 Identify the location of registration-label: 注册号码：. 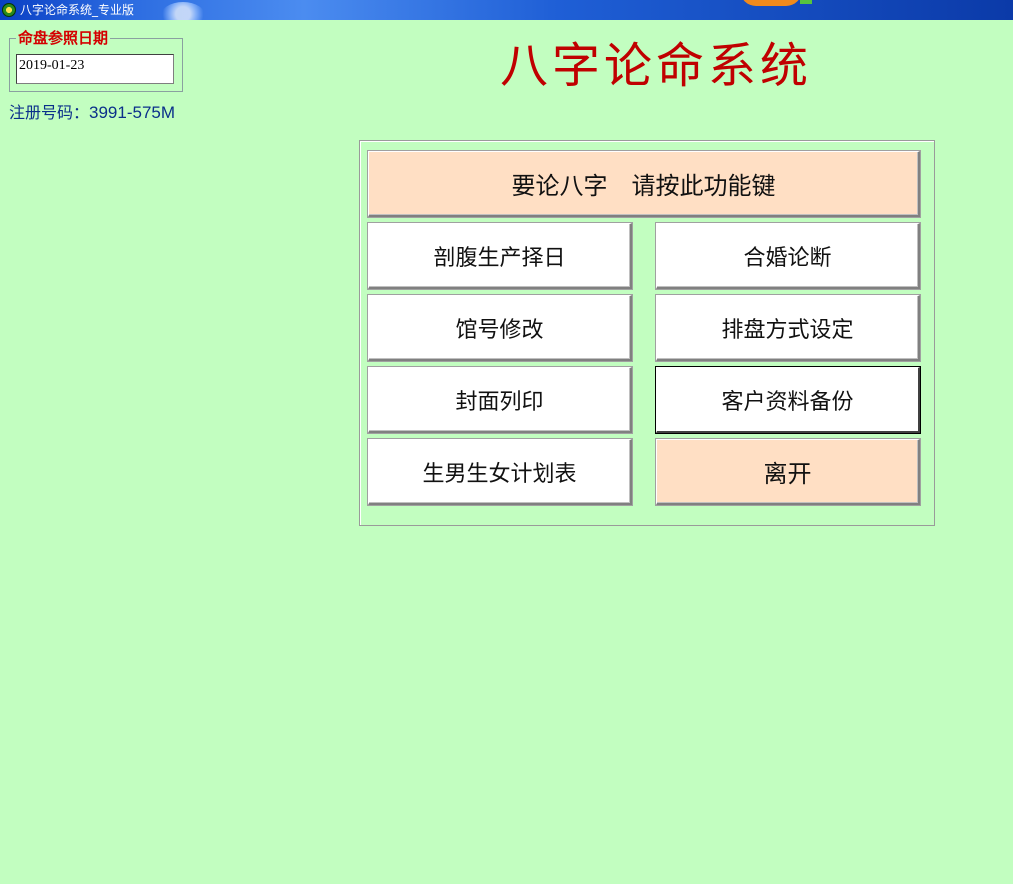
(49, 112).